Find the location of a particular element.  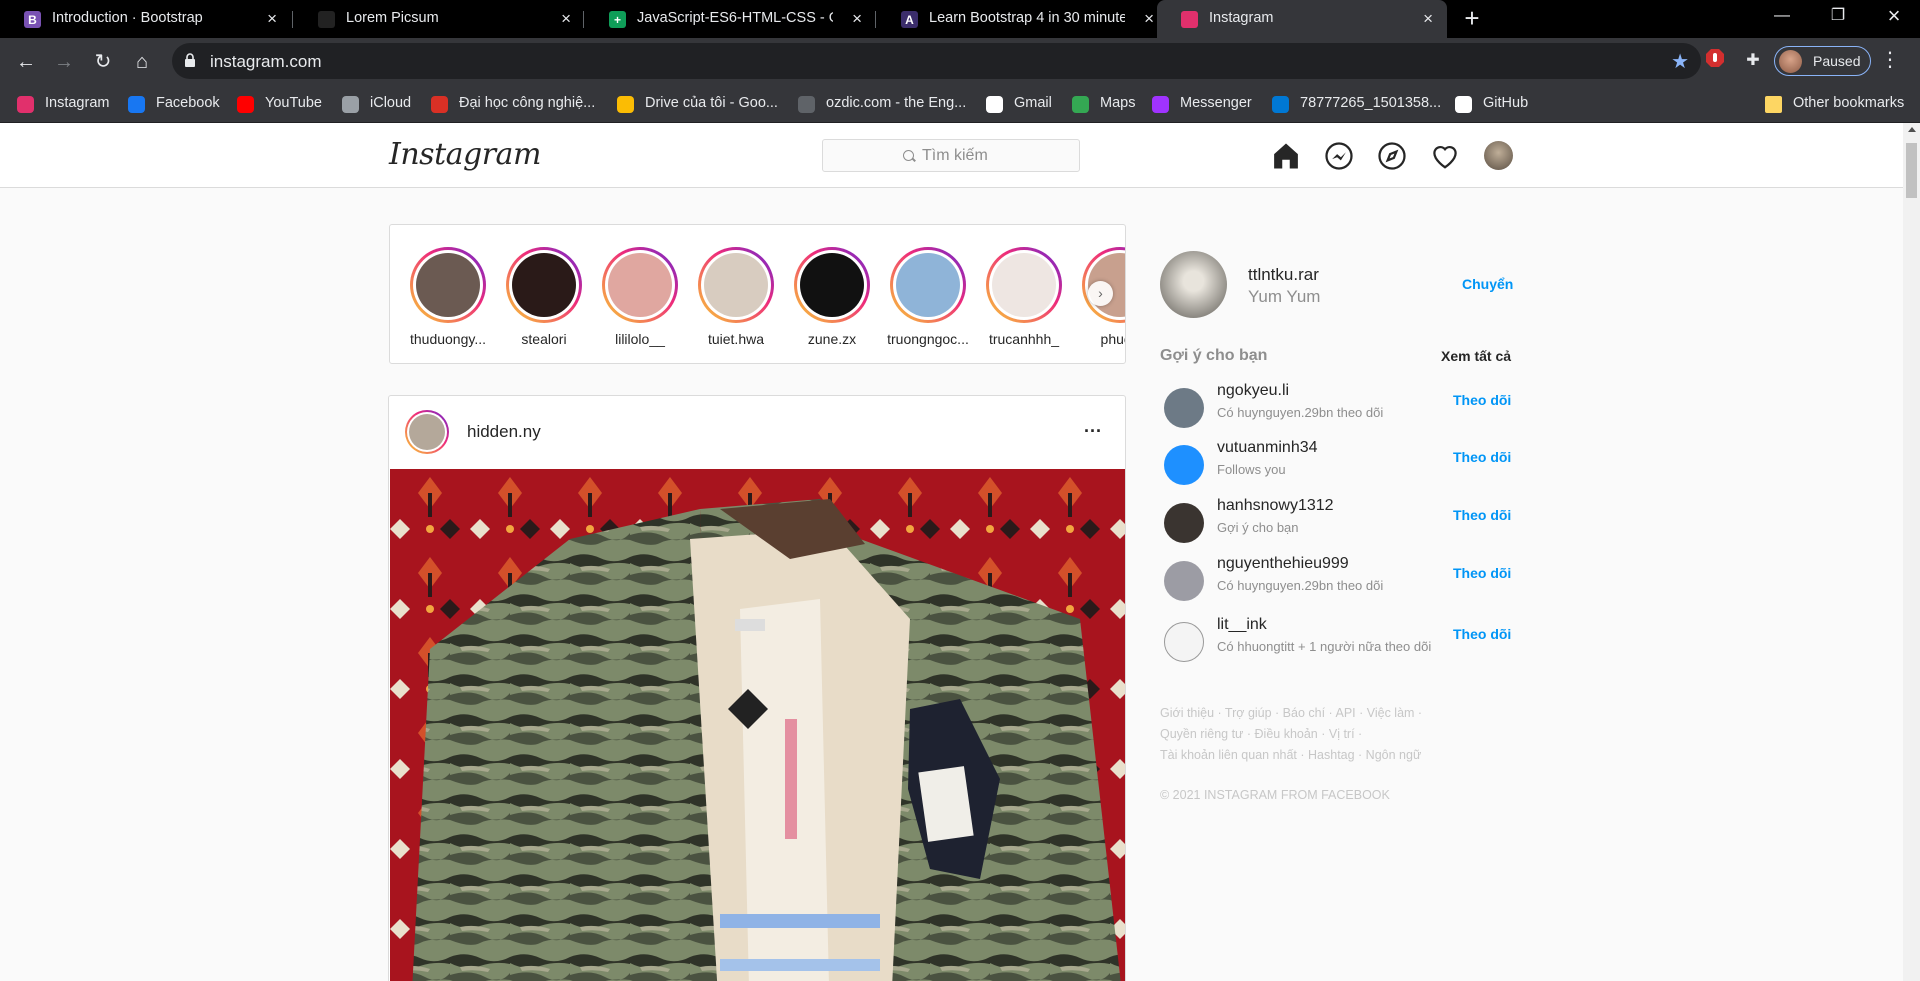

post-avatar is located at coordinates (427, 432).